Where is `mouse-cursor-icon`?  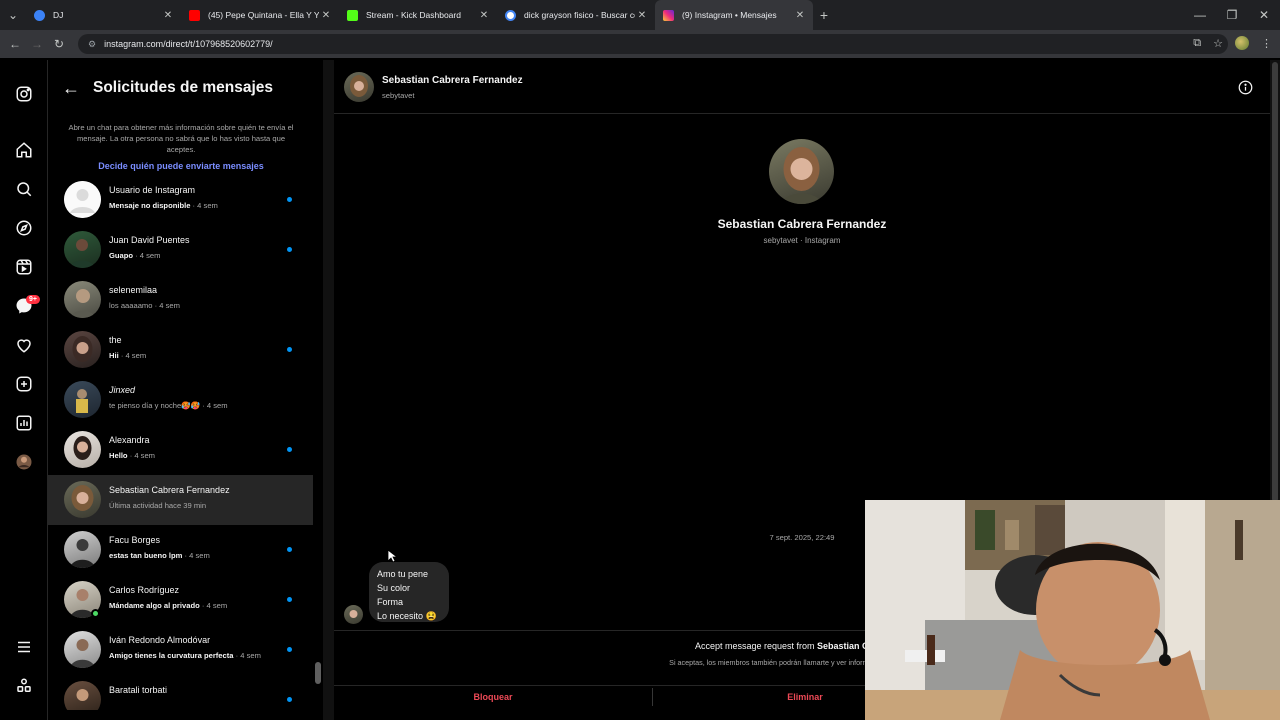
mouse-cursor-icon is located at coordinates (392, 556).